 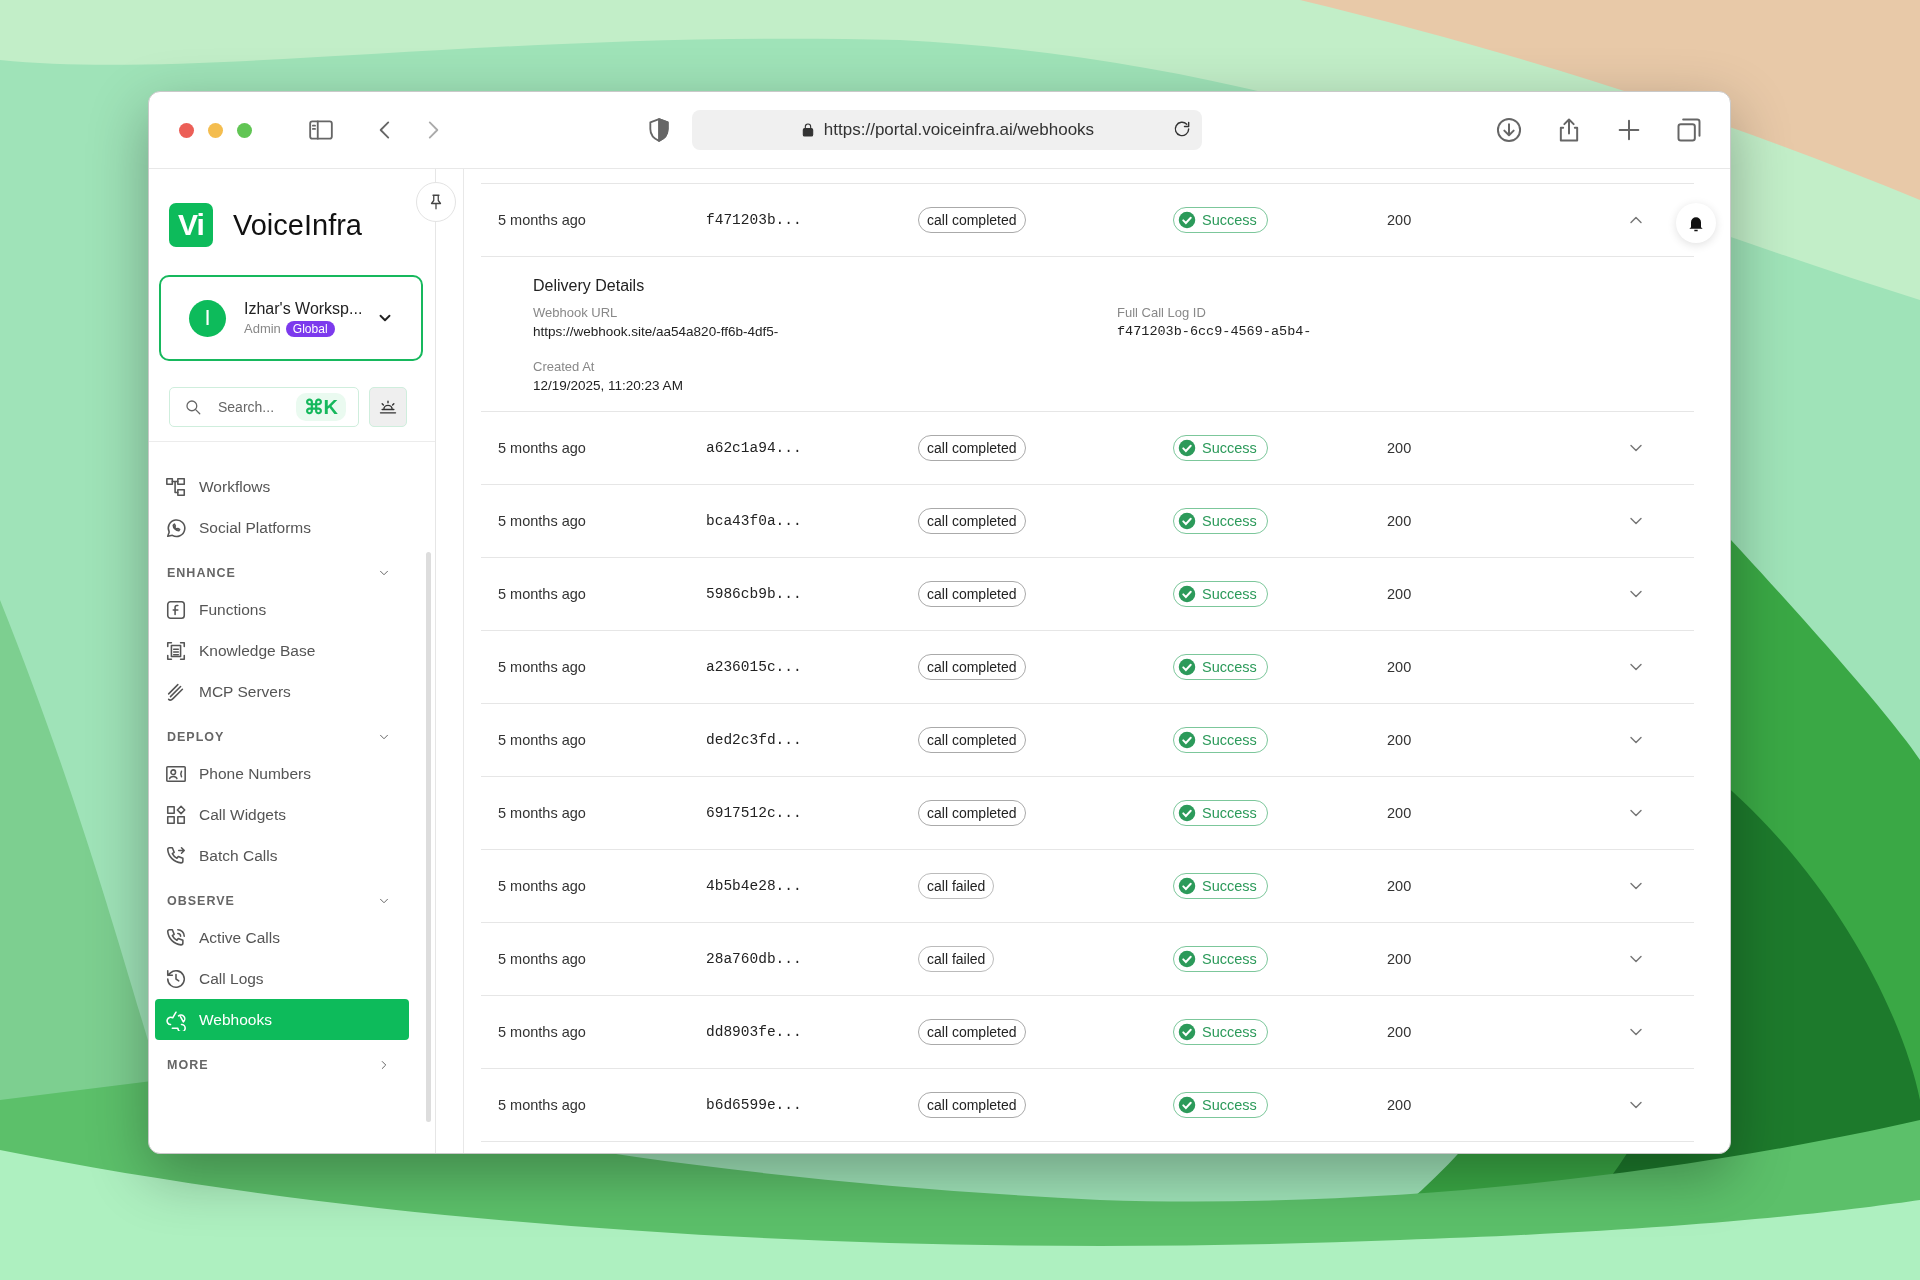 What do you see at coordinates (1509, 130) in the screenshot?
I see `download-icon` at bounding box center [1509, 130].